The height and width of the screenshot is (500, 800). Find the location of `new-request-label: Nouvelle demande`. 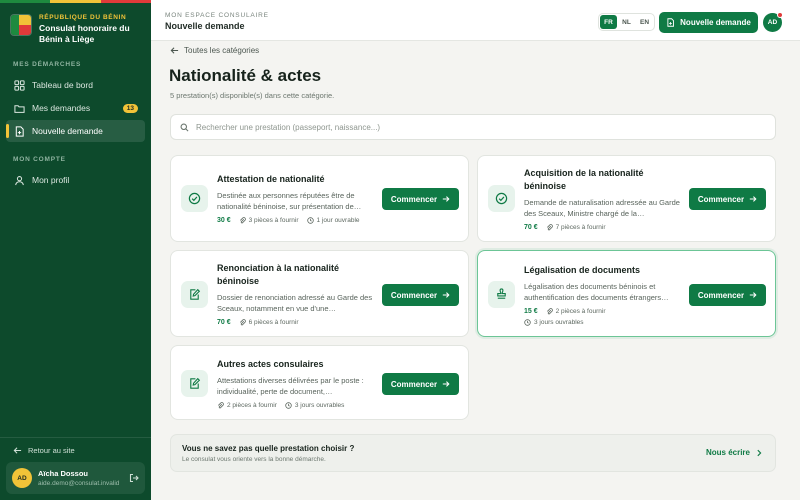

new-request-label: Nouvelle demande is located at coordinates (715, 22).